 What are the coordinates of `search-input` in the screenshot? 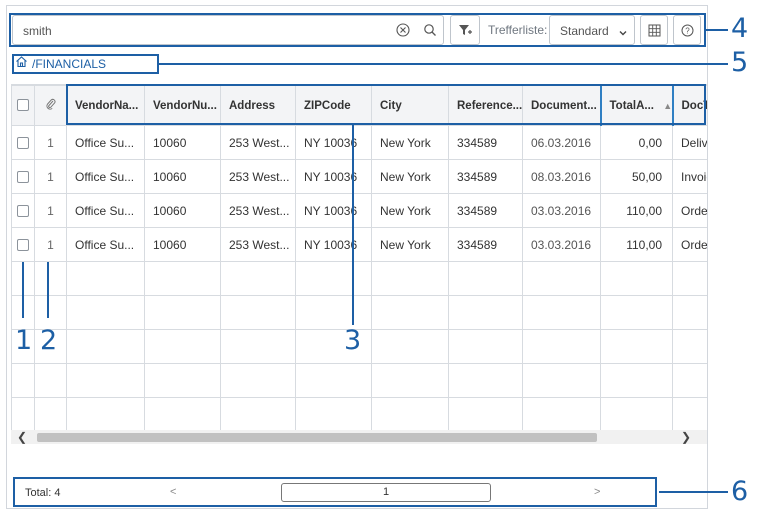 It's located at (203, 31).